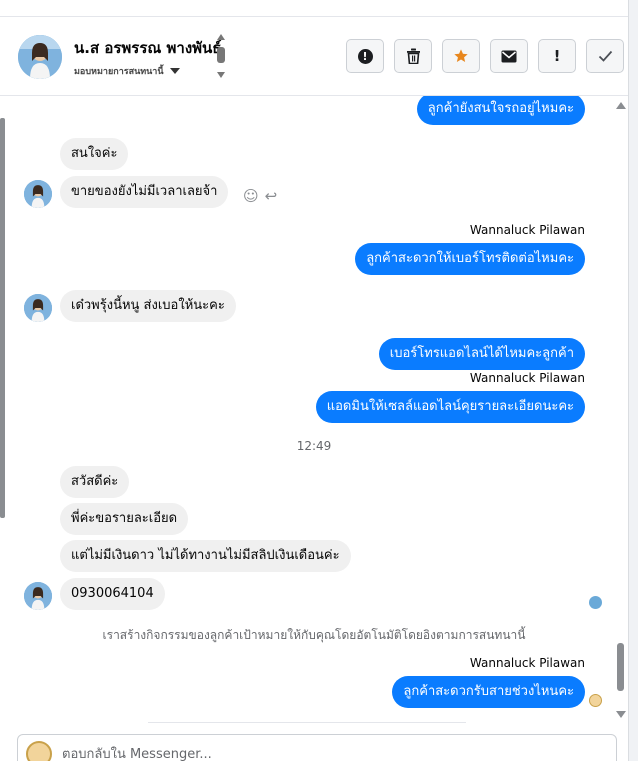 The height and width of the screenshot is (761, 638). I want to click on emoji-reaction-icon: ☺, so click(251, 196).